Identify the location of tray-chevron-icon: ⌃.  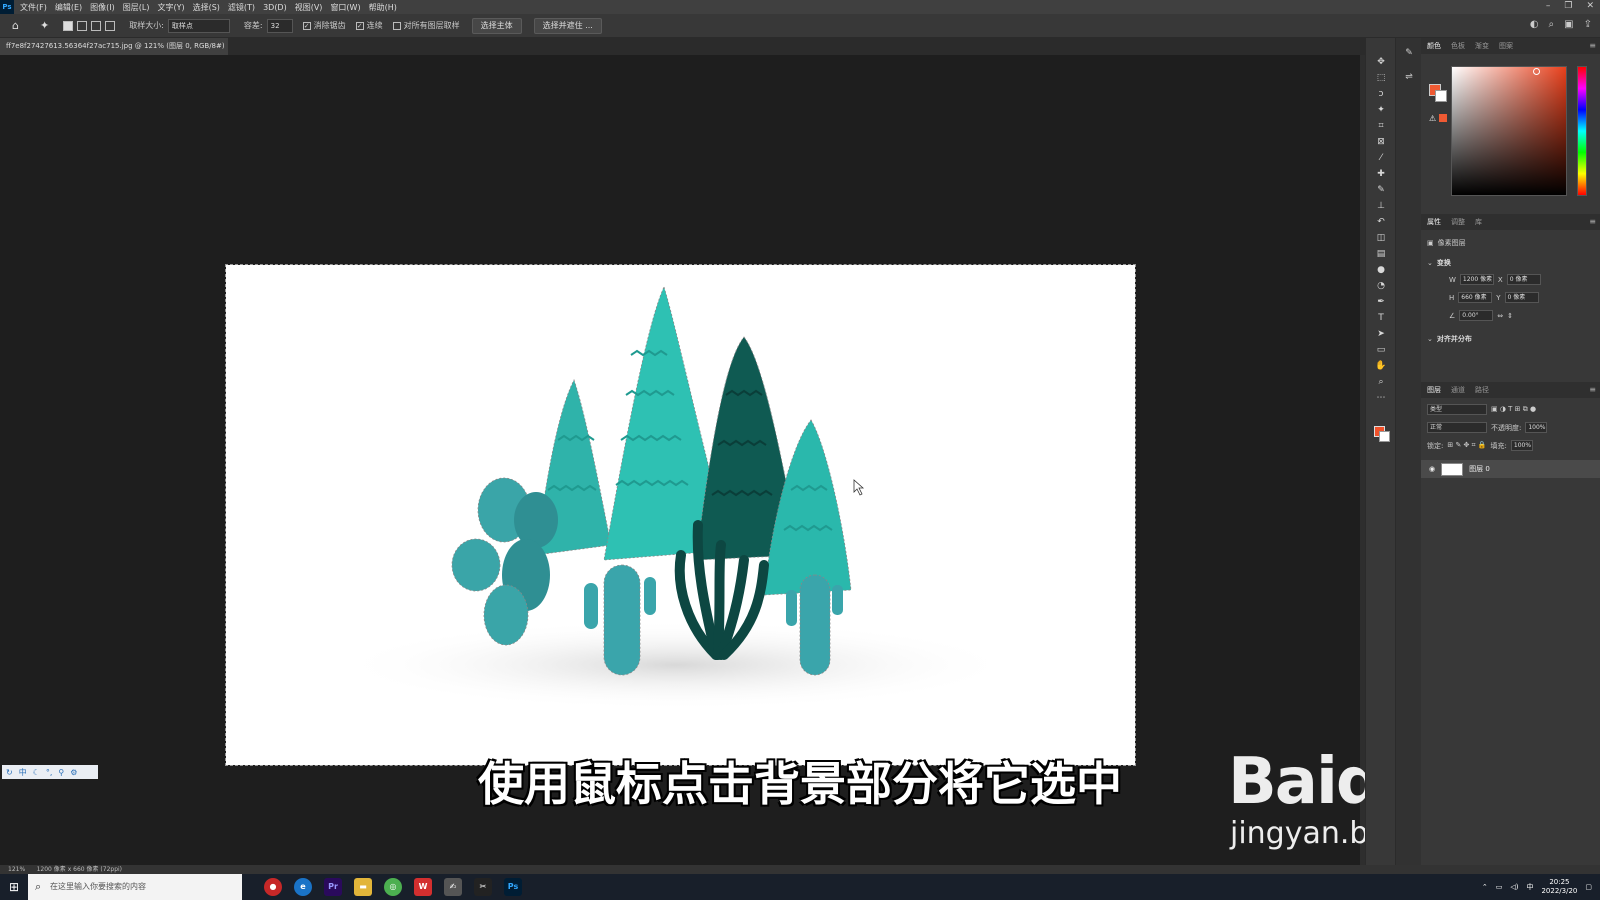
(1485, 887).